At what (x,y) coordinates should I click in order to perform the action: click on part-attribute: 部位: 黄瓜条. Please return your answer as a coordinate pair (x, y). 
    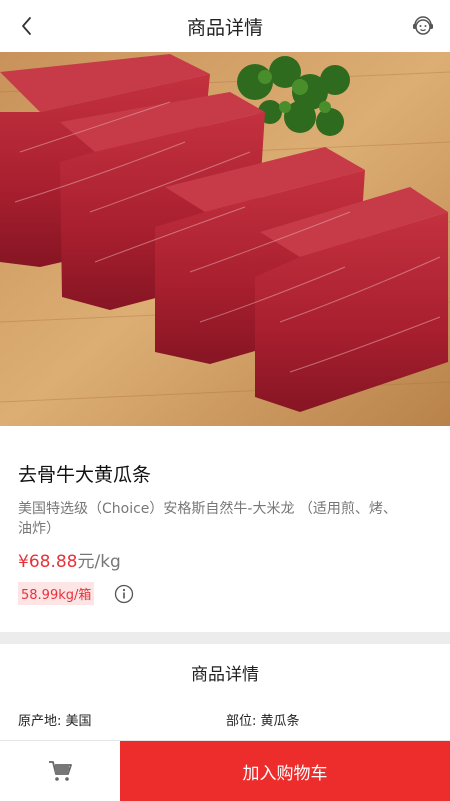
    Looking at the image, I should click on (263, 721).